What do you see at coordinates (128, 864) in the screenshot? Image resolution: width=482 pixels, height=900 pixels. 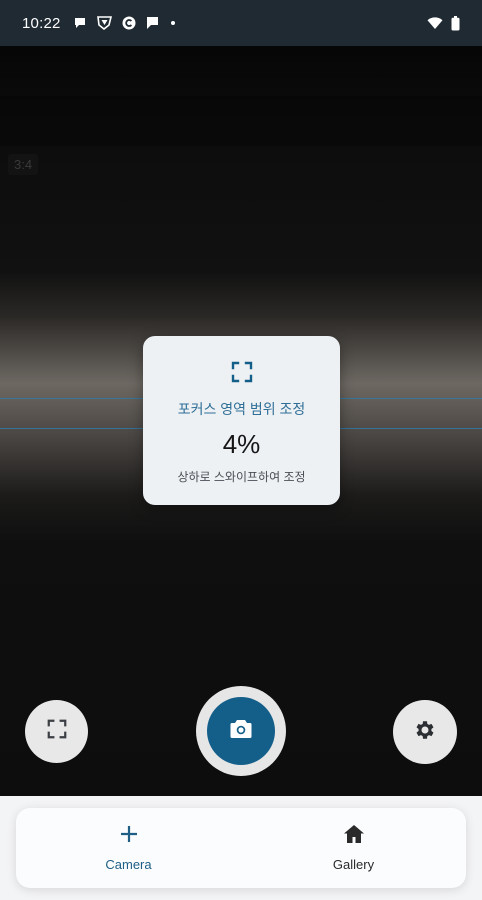 I see `nav-label-camera: Camera` at bounding box center [128, 864].